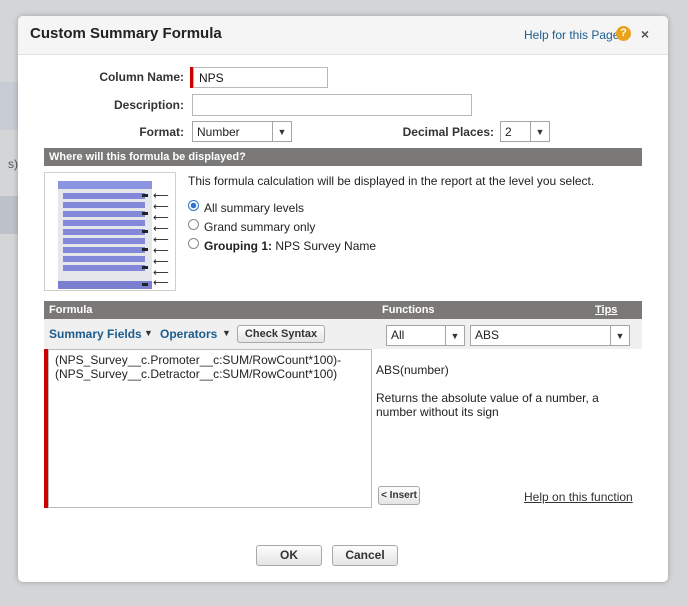 The height and width of the screenshot is (606, 688). I want to click on help-for-page-link: Help for this Page, so click(571, 35).